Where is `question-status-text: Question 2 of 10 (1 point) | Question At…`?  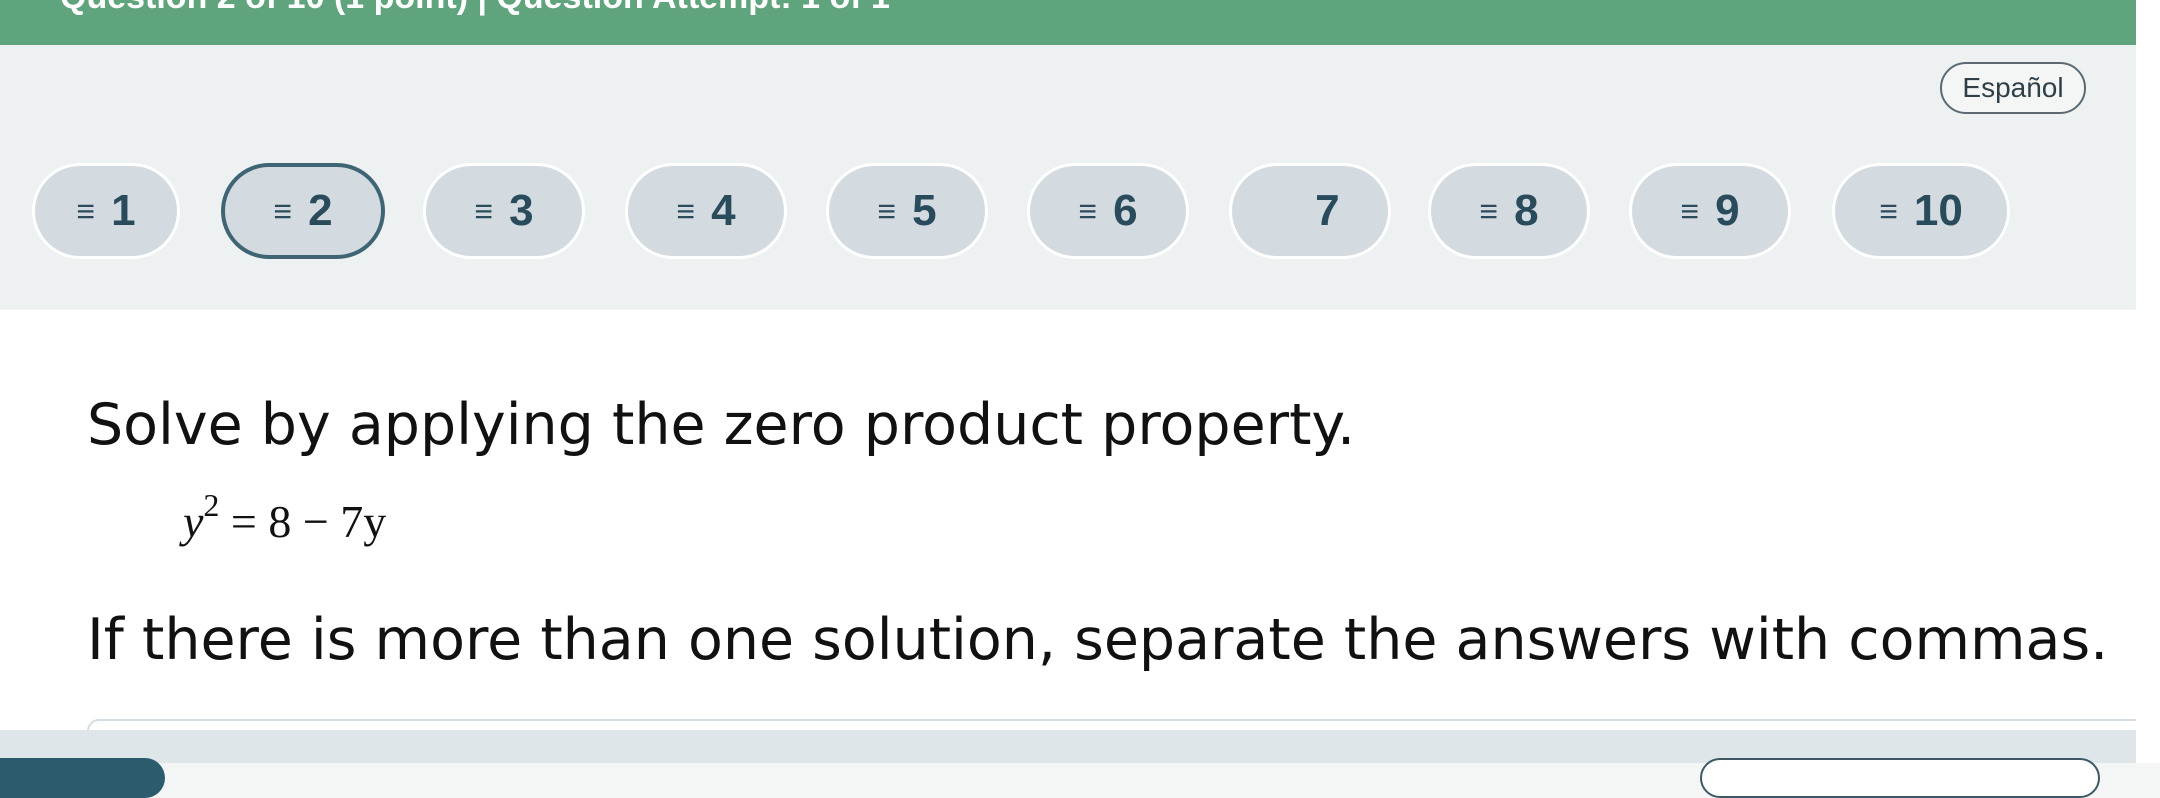
question-status-text: Question 2 of 10 (1 point) | Question At… is located at coordinates (475, 8).